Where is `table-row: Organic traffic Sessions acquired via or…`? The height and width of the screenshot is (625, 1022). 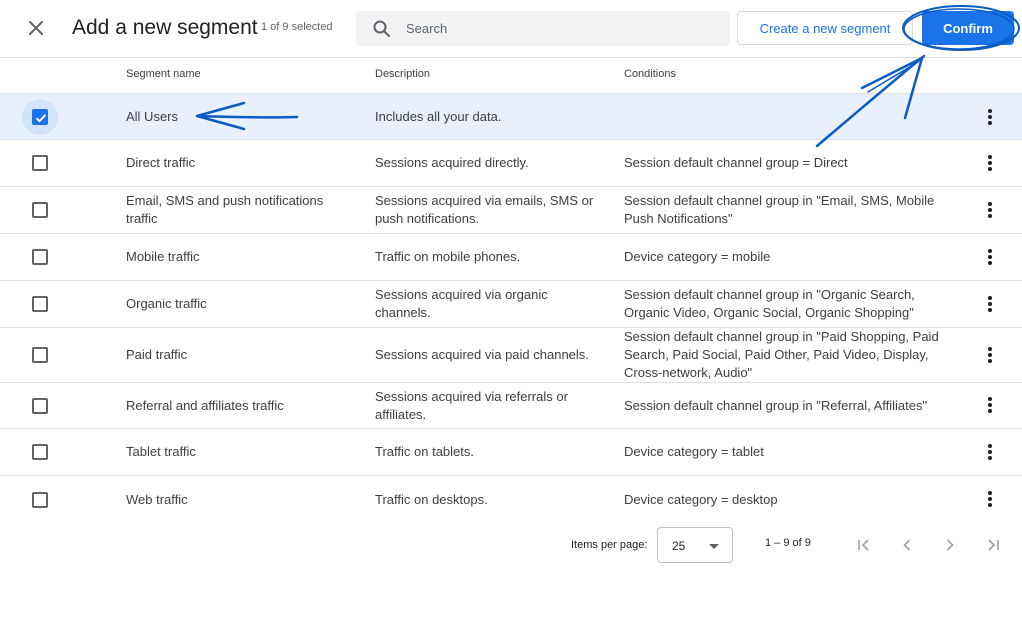 table-row: Organic traffic Sessions acquired via or… is located at coordinates (511, 304).